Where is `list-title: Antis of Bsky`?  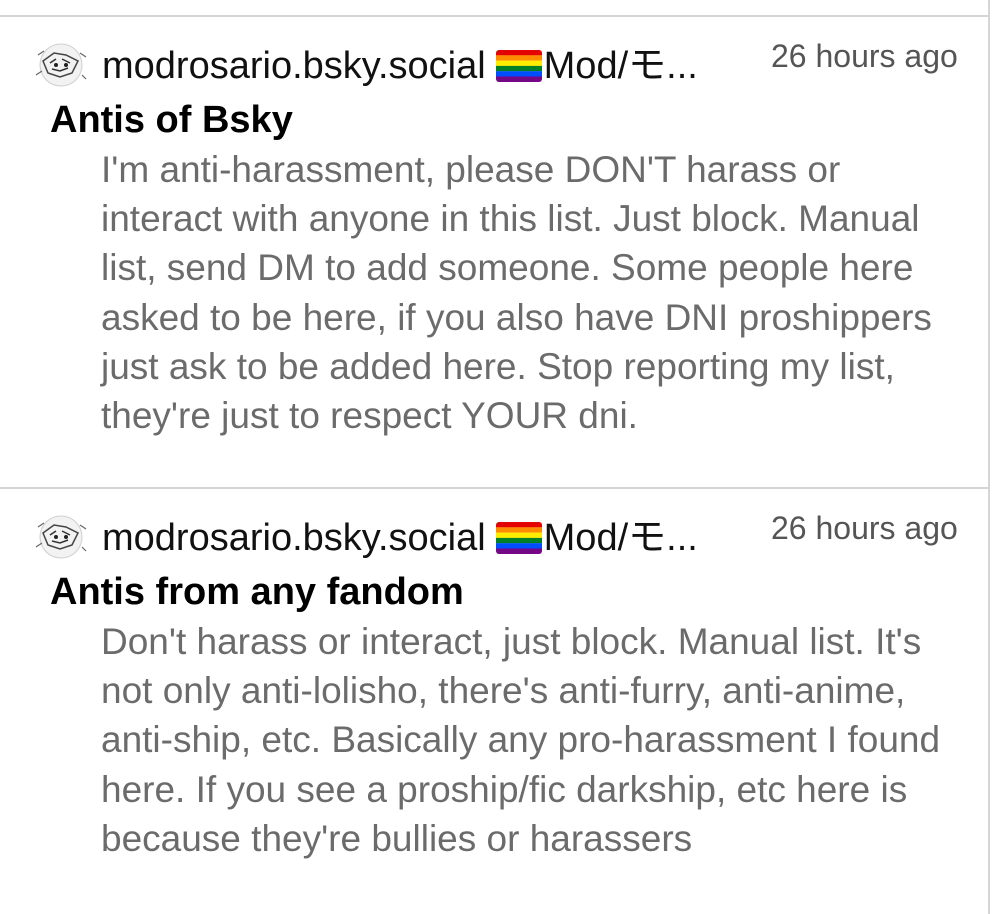 list-title: Antis of Bsky is located at coordinates (171, 120).